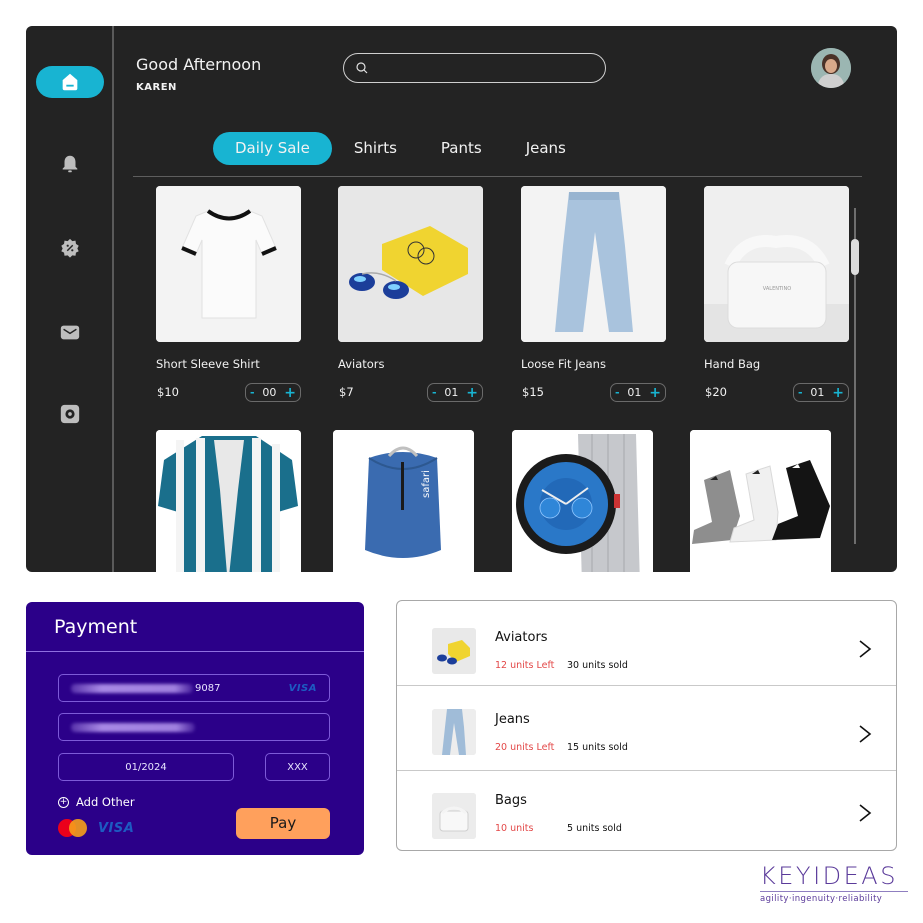 This screenshot has width=923, height=923. Describe the element at coordinates (410, 264) in the screenshot. I see `product-image-aviators` at that location.